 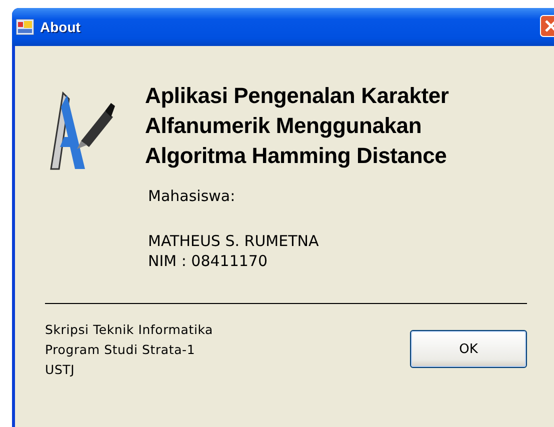 I want to click on student-id: NIM : 08411170, so click(x=208, y=261).